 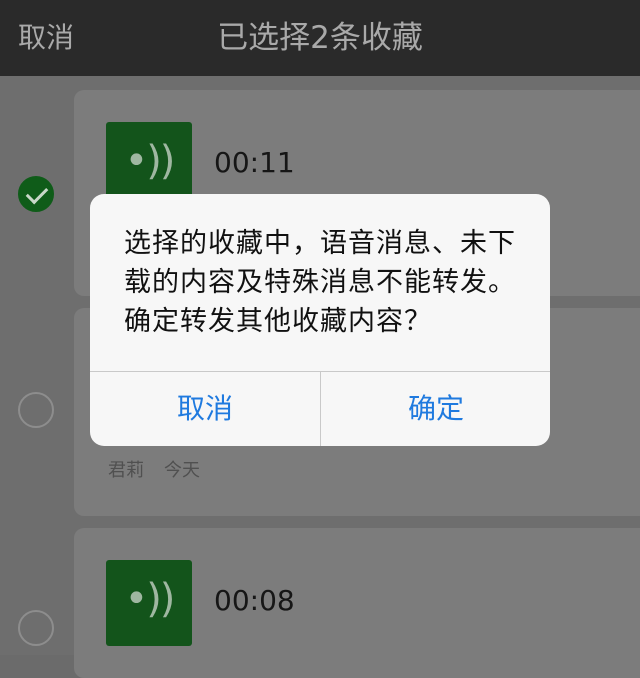 What do you see at coordinates (126, 470) in the screenshot?
I see `sender-name: 君莉` at bounding box center [126, 470].